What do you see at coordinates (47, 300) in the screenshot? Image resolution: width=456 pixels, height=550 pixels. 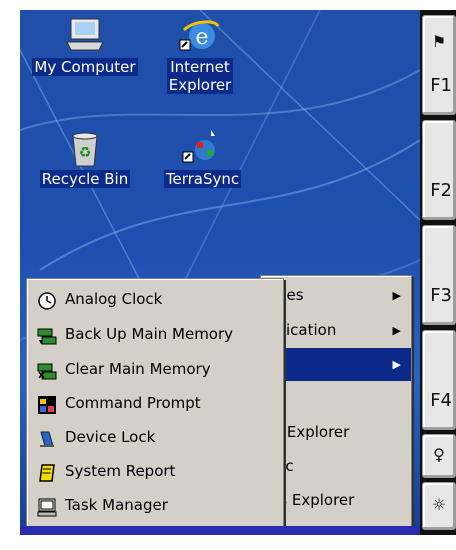 I see `clock-icon` at bounding box center [47, 300].